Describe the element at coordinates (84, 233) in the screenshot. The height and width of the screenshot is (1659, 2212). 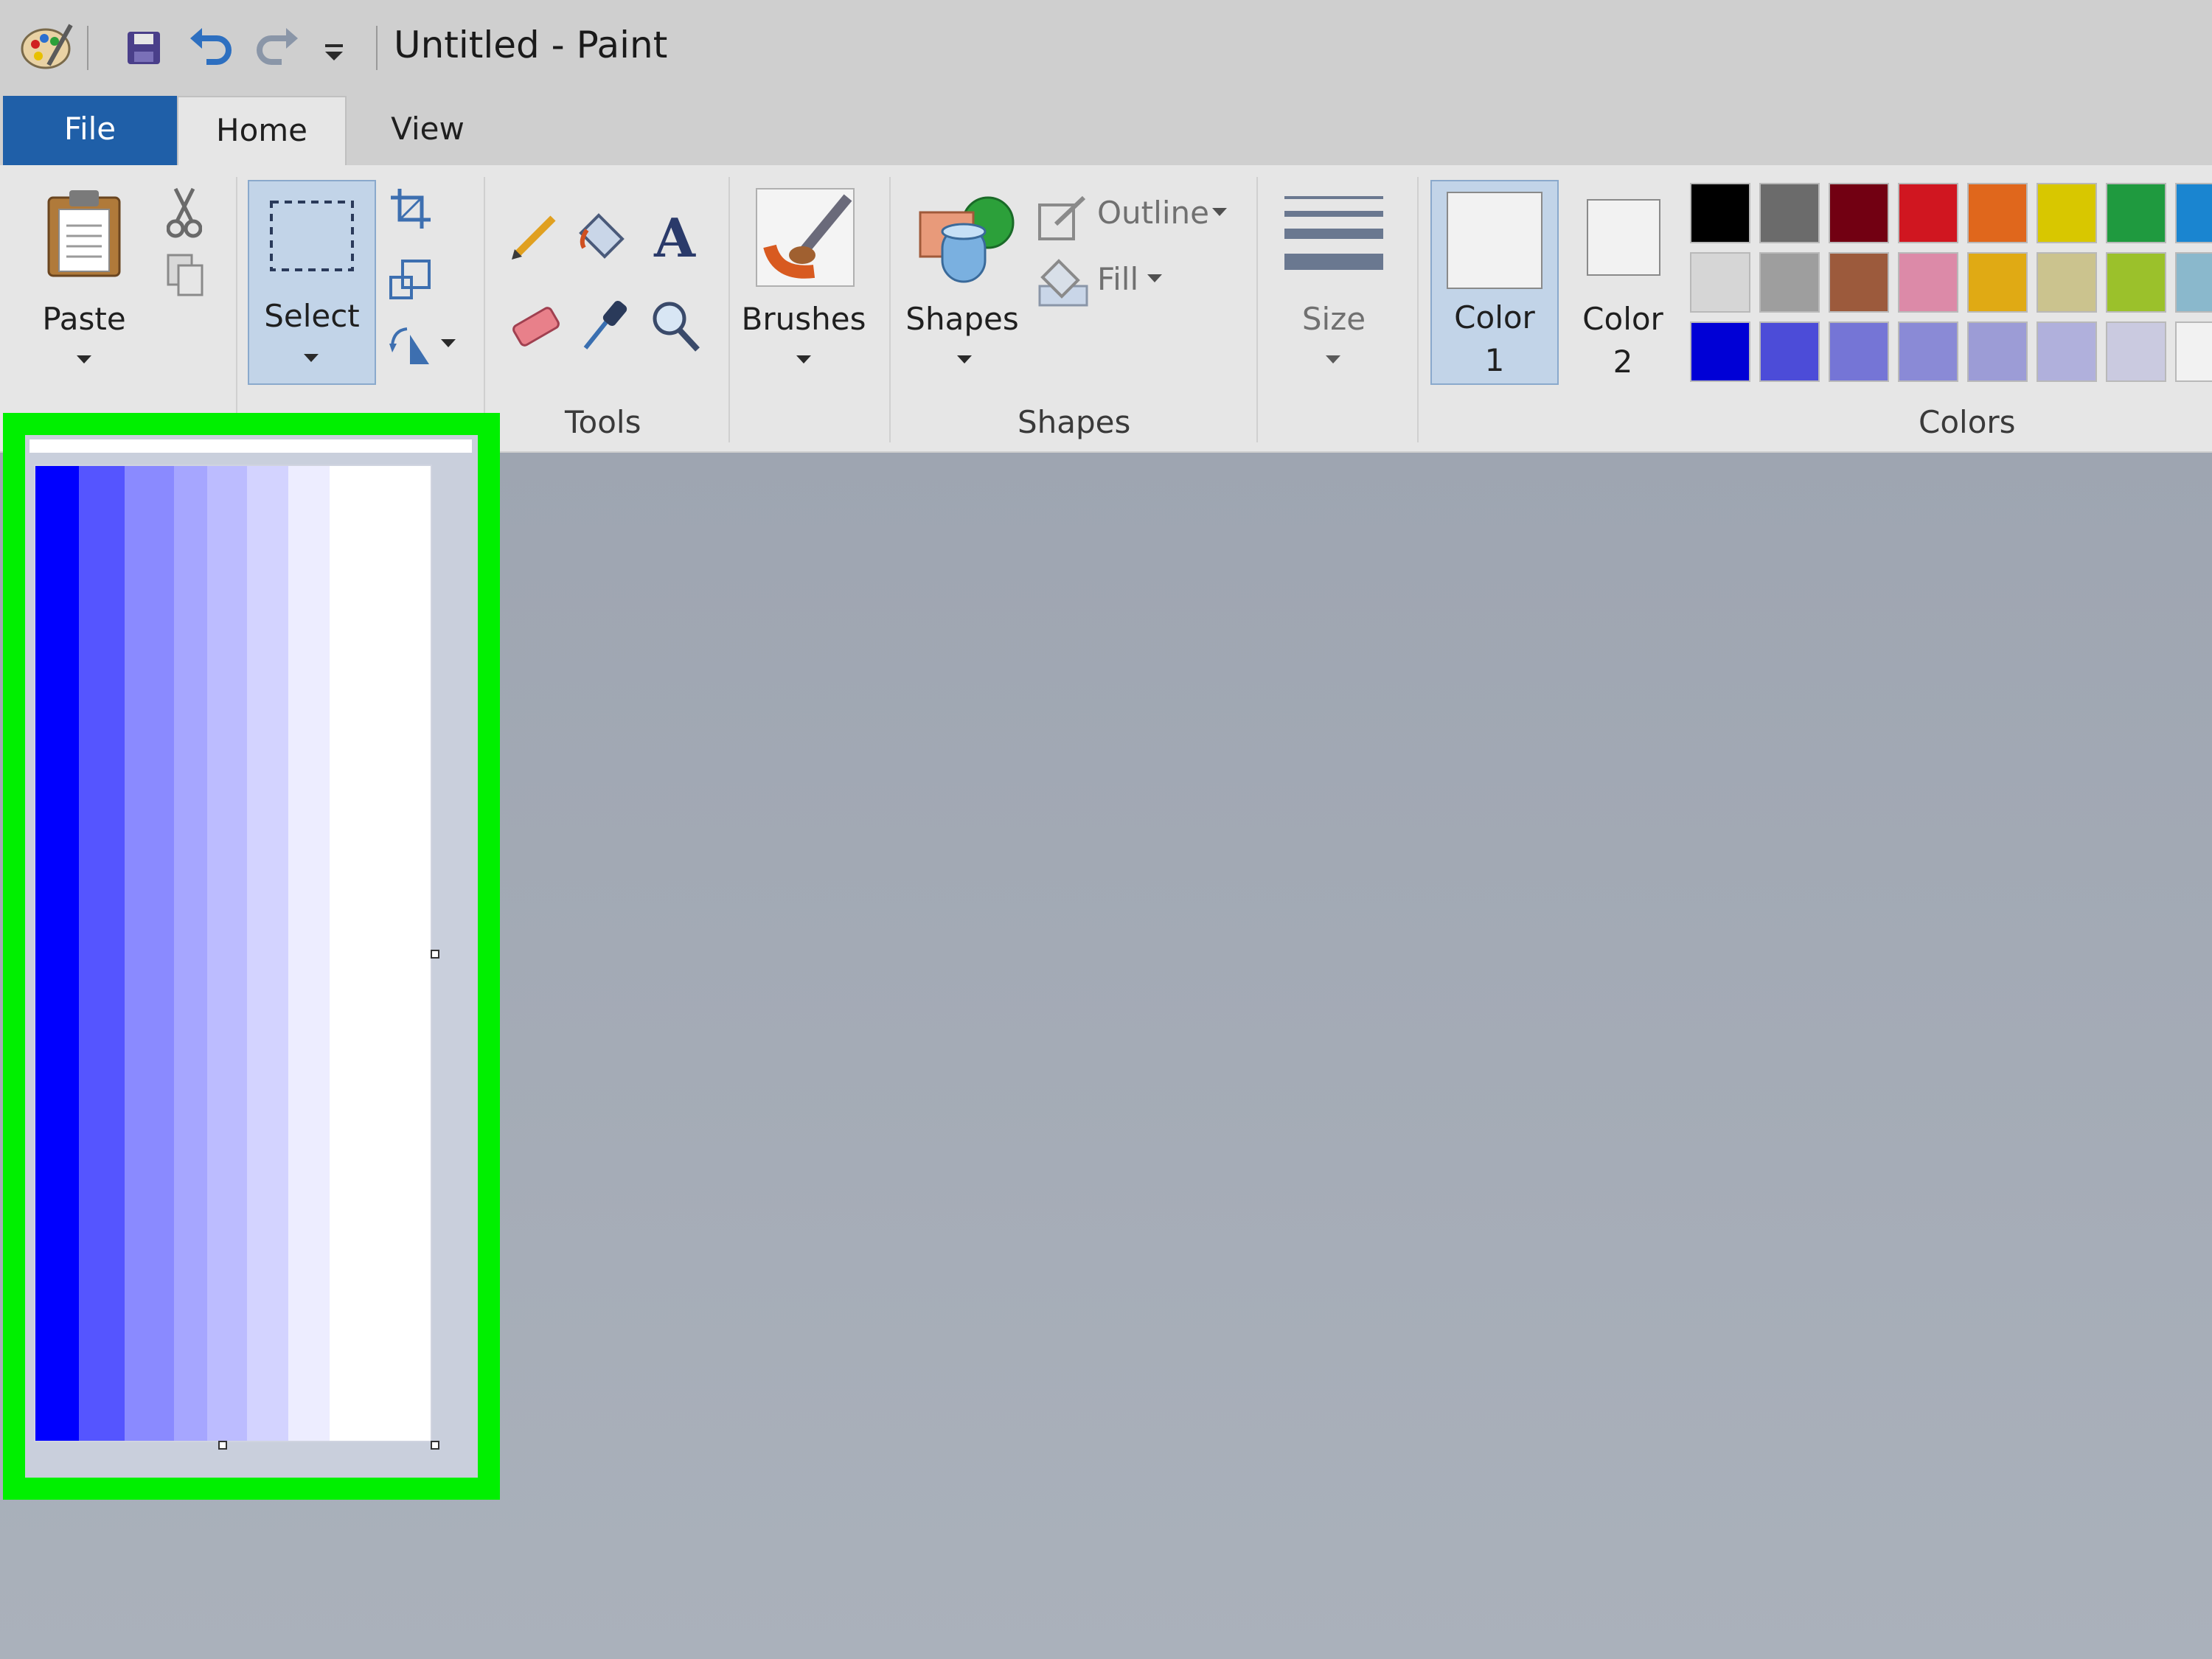
I see `paste-icon` at that location.